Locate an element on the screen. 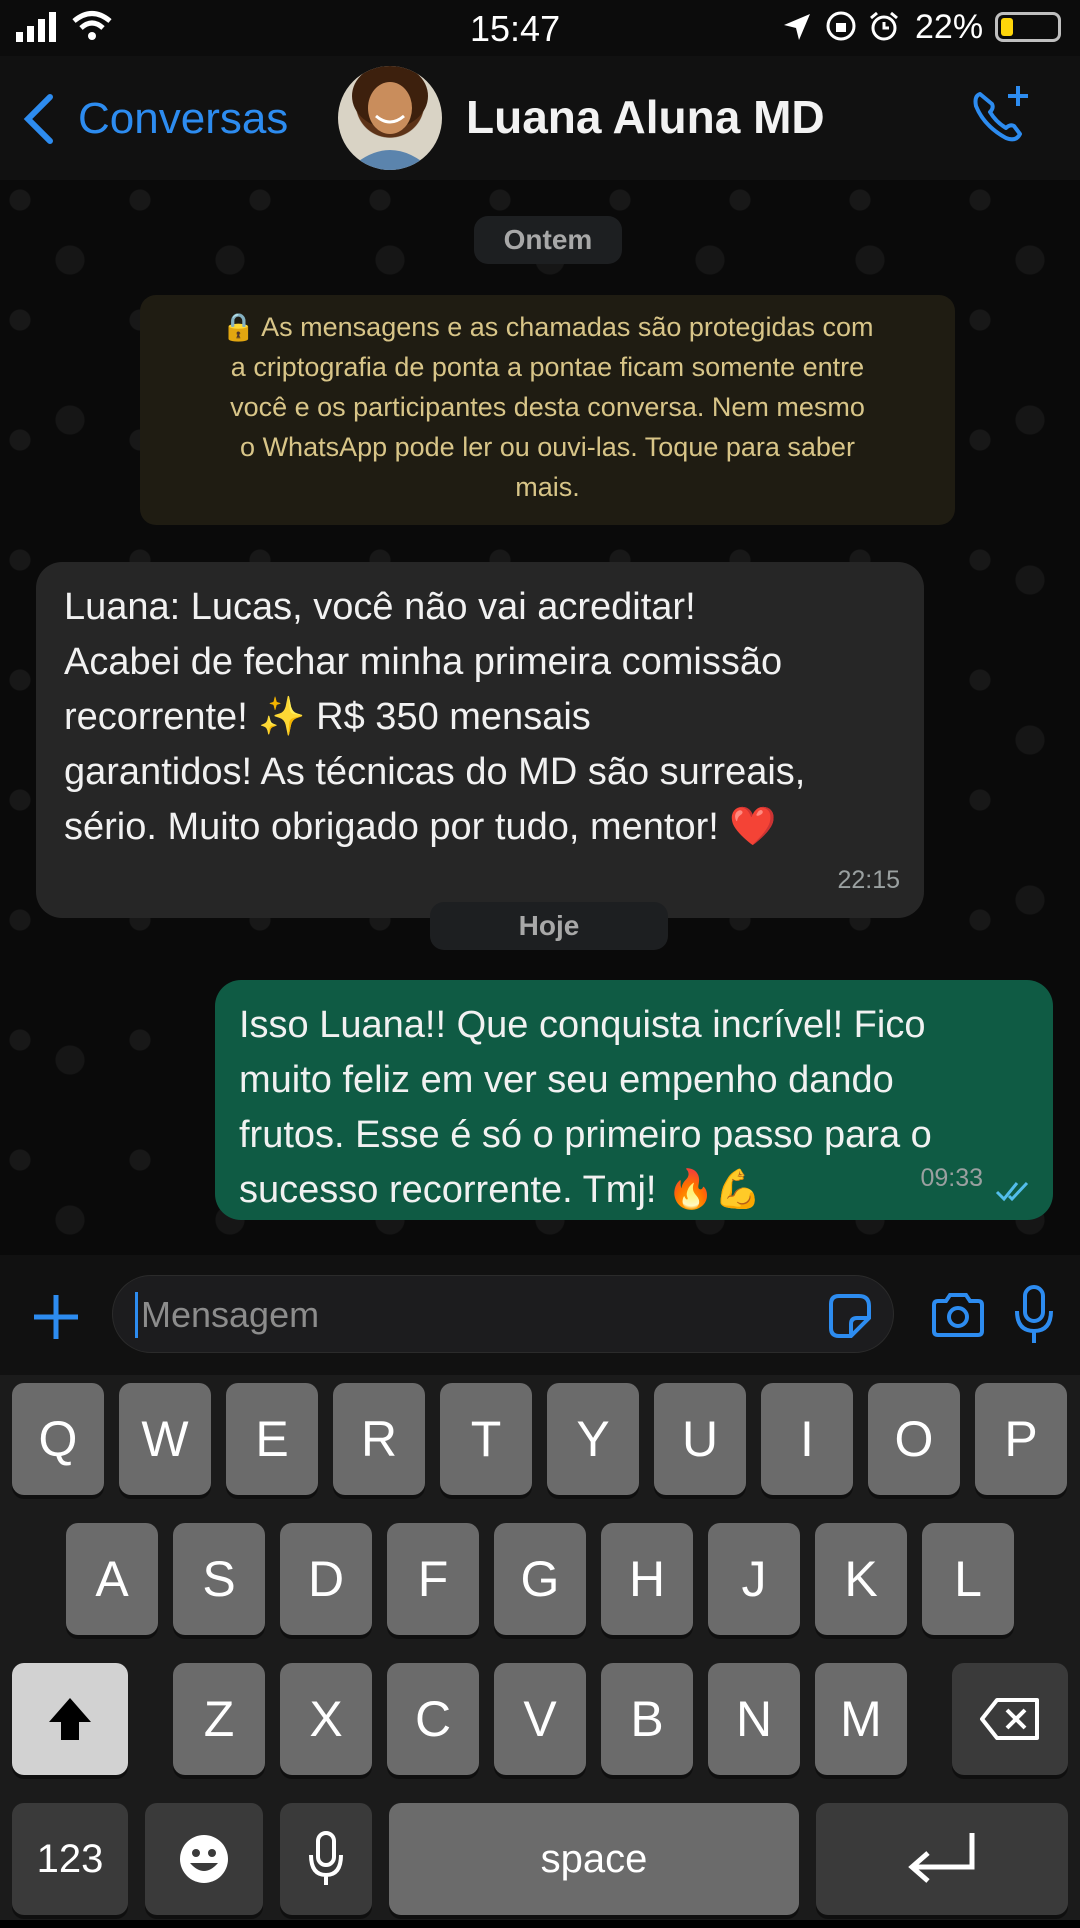 The height and width of the screenshot is (1928, 1080). key-d: D is located at coordinates (326, 1579).